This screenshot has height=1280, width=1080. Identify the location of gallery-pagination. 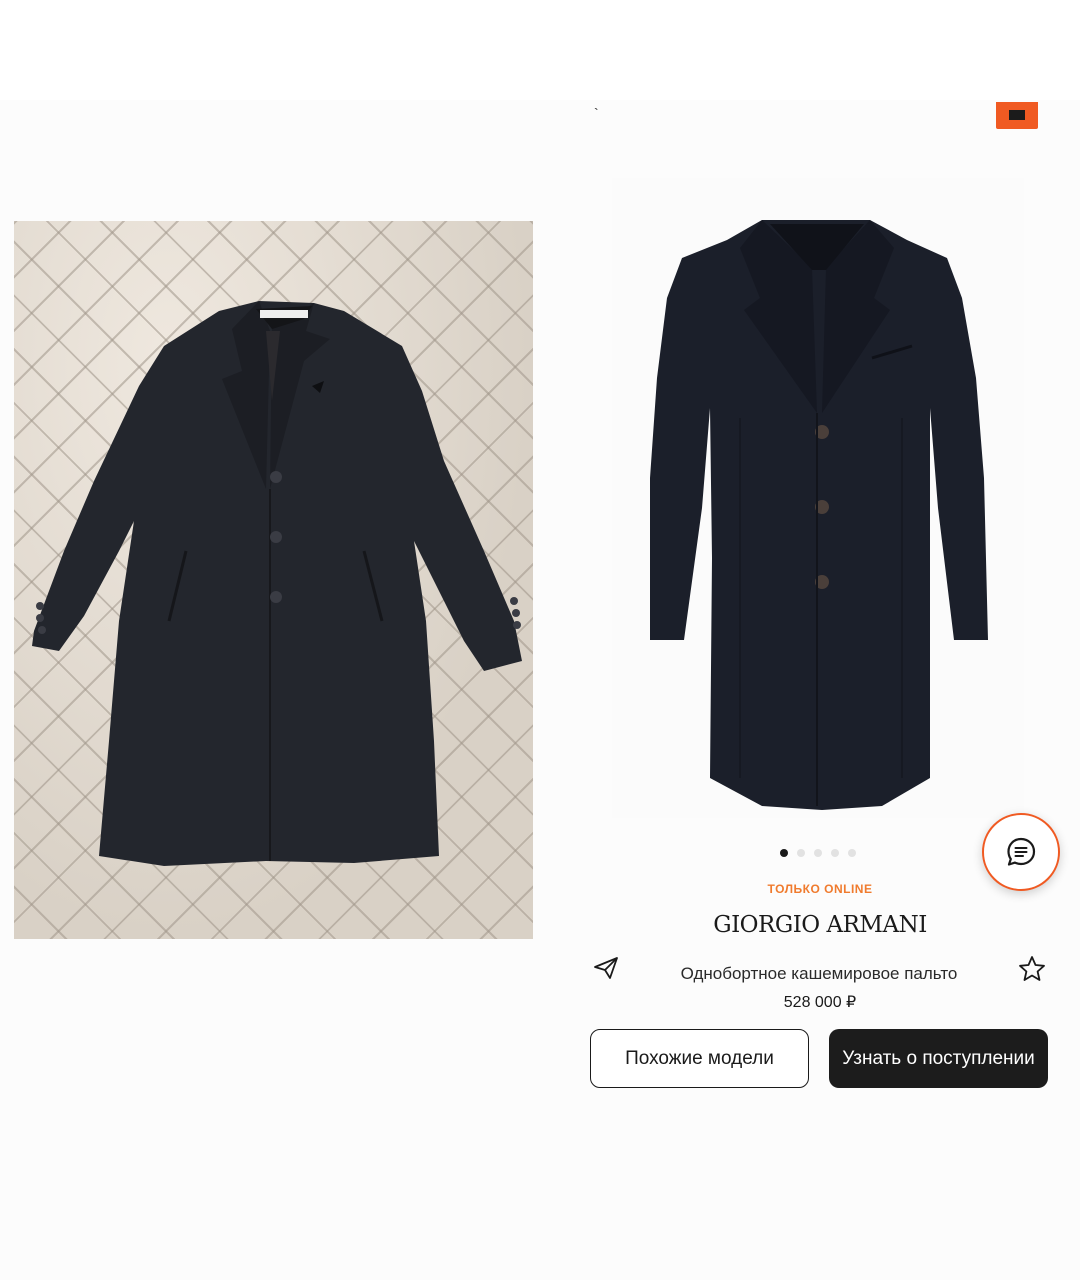
(818, 854).